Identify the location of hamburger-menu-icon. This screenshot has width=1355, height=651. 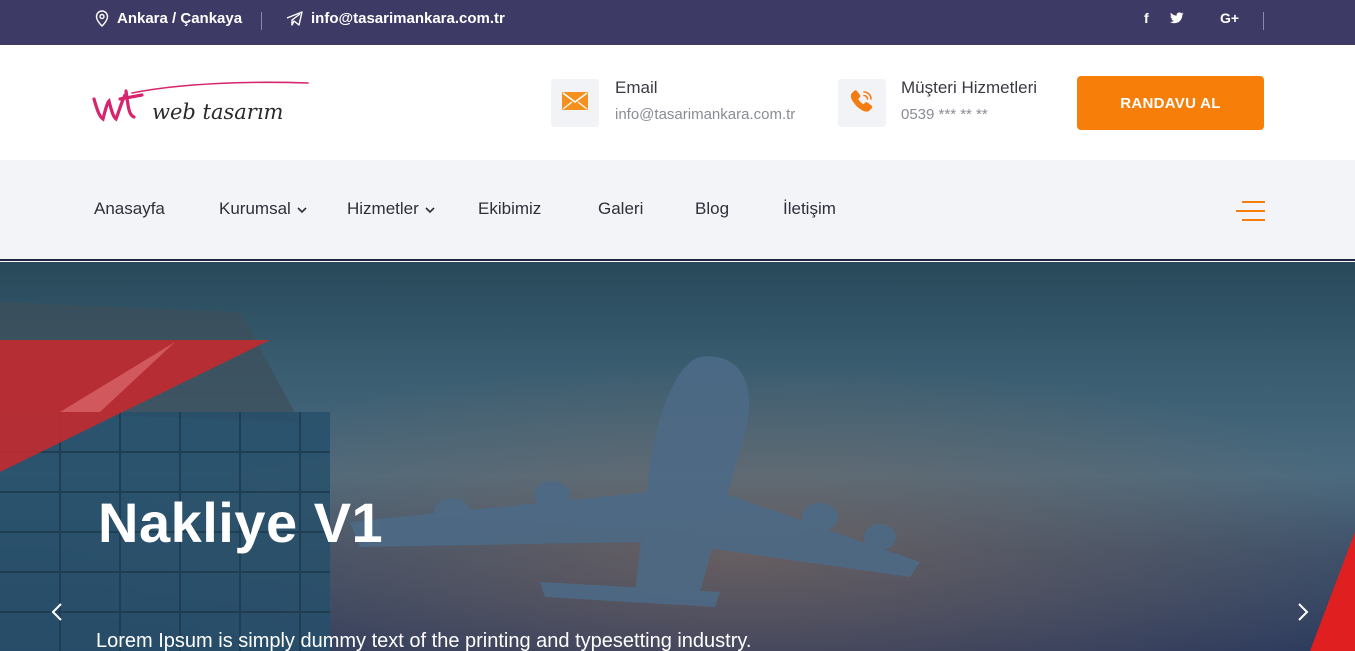
(1250, 211).